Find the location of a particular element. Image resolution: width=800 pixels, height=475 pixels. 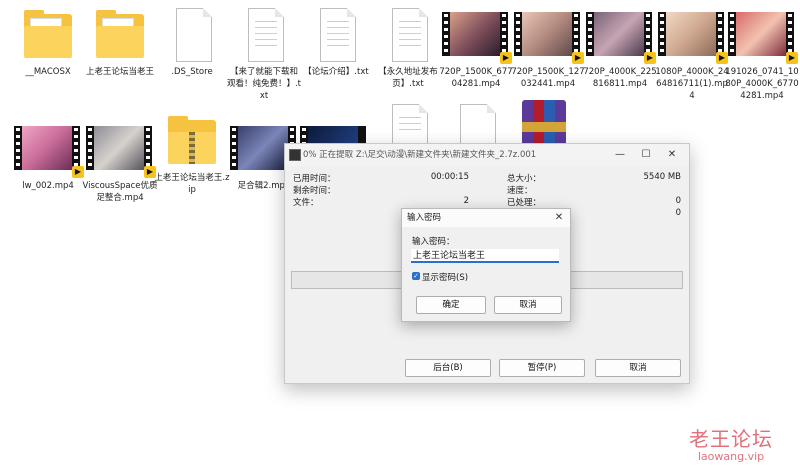

password-dialog: 输入密码 ✕ 输入密码： 上老王论坛当老王 ✓ 显示密码(S) 确定 取消 is located at coordinates (486, 265).